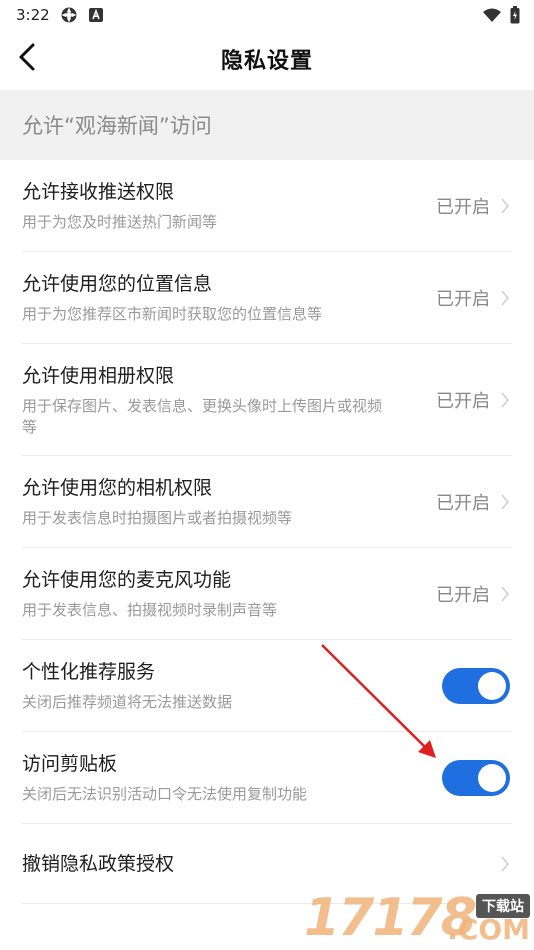 The height and width of the screenshot is (950, 534). Describe the element at coordinates (492, 15) in the screenshot. I see `wifi-icon` at that location.